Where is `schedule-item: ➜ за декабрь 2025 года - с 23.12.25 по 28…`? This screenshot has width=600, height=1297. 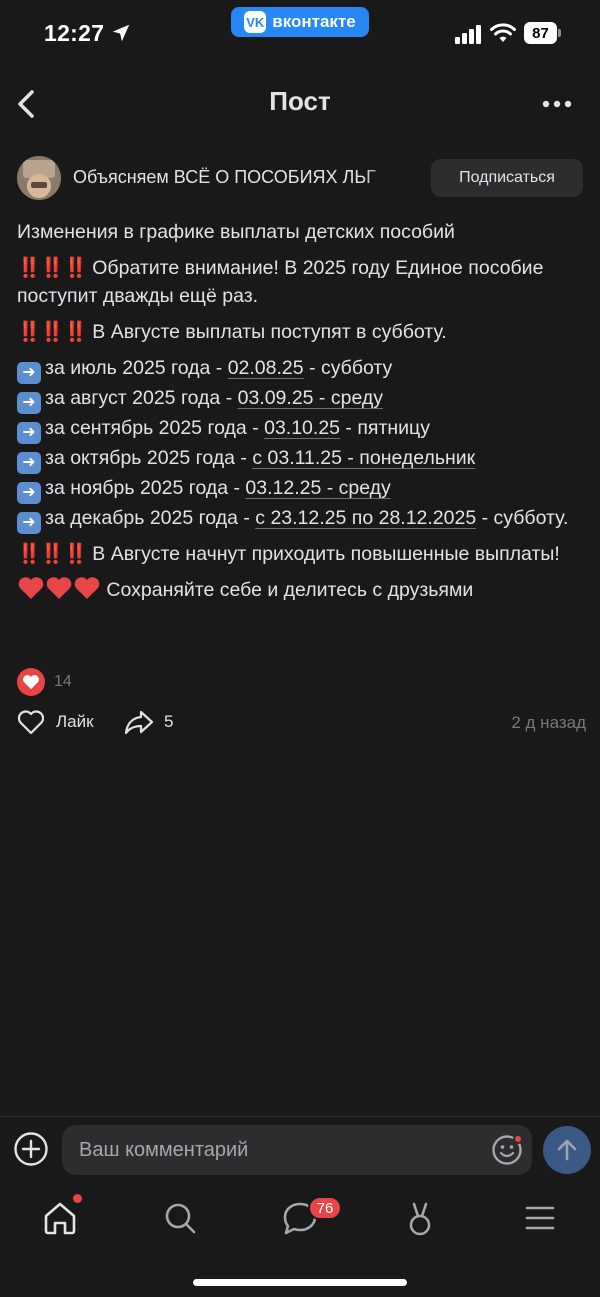
schedule-item: ➜ за декабрь 2025 года - с 23.12.25 по 28… is located at coordinates (292, 520).